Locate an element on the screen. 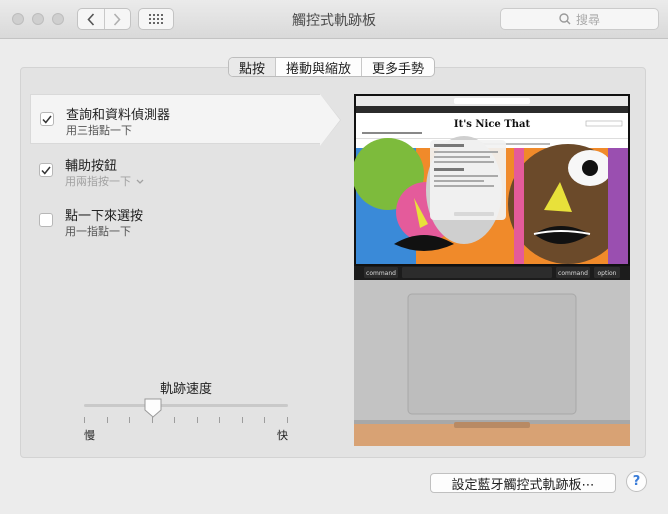 The height and width of the screenshot is (514, 668). option-subtitle: 用一指點一下 is located at coordinates (98, 231).